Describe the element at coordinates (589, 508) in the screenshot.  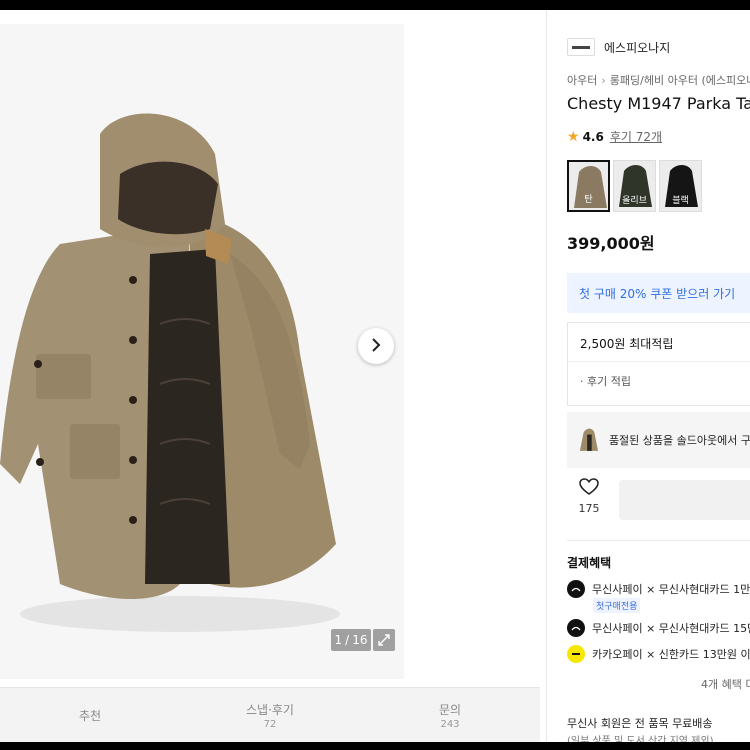
I see `like-count: 175` at that location.